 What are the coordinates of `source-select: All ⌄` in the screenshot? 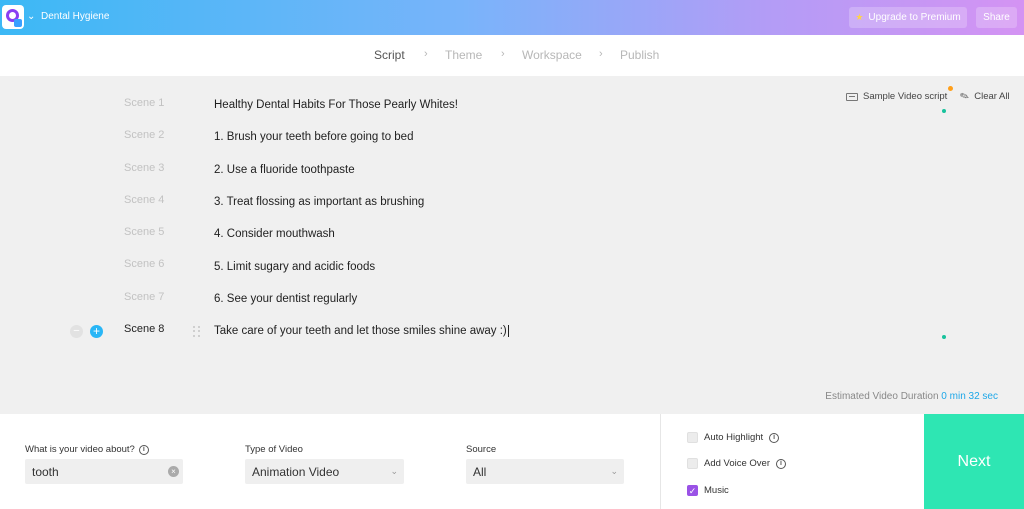 It's located at (545, 471).